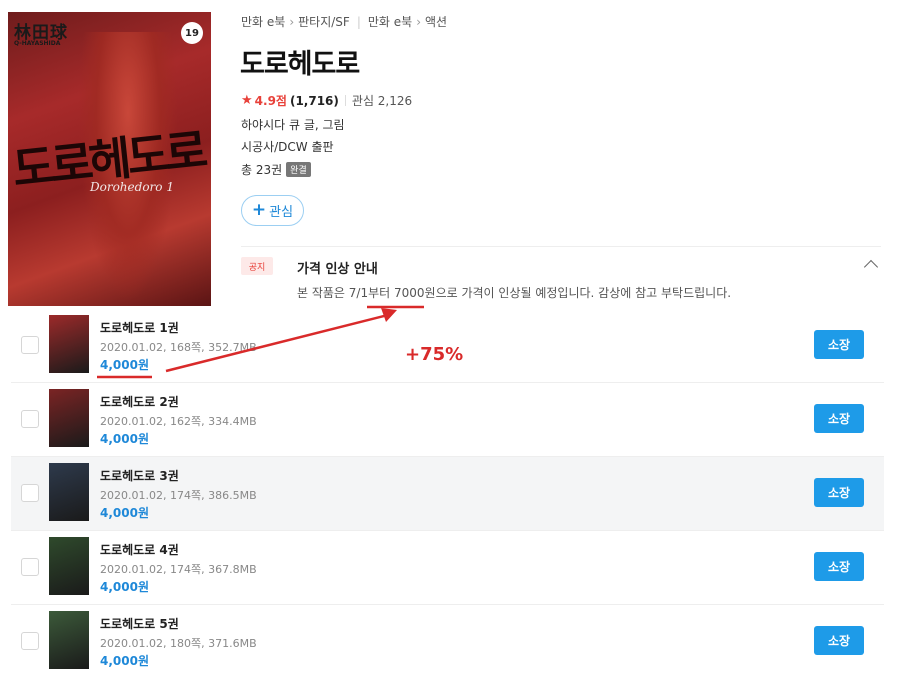 Image resolution: width=900 pixels, height=676 pixels. Describe the element at coordinates (277, 343) in the screenshot. I see `arrow-line` at that location.